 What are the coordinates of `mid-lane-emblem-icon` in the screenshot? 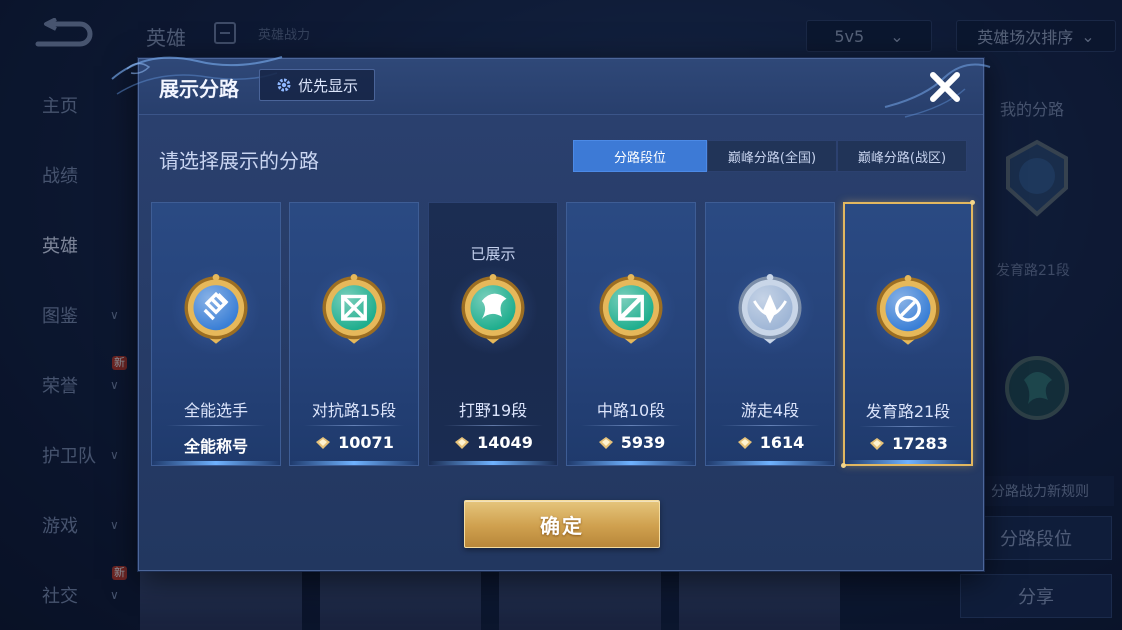 It's located at (631, 310).